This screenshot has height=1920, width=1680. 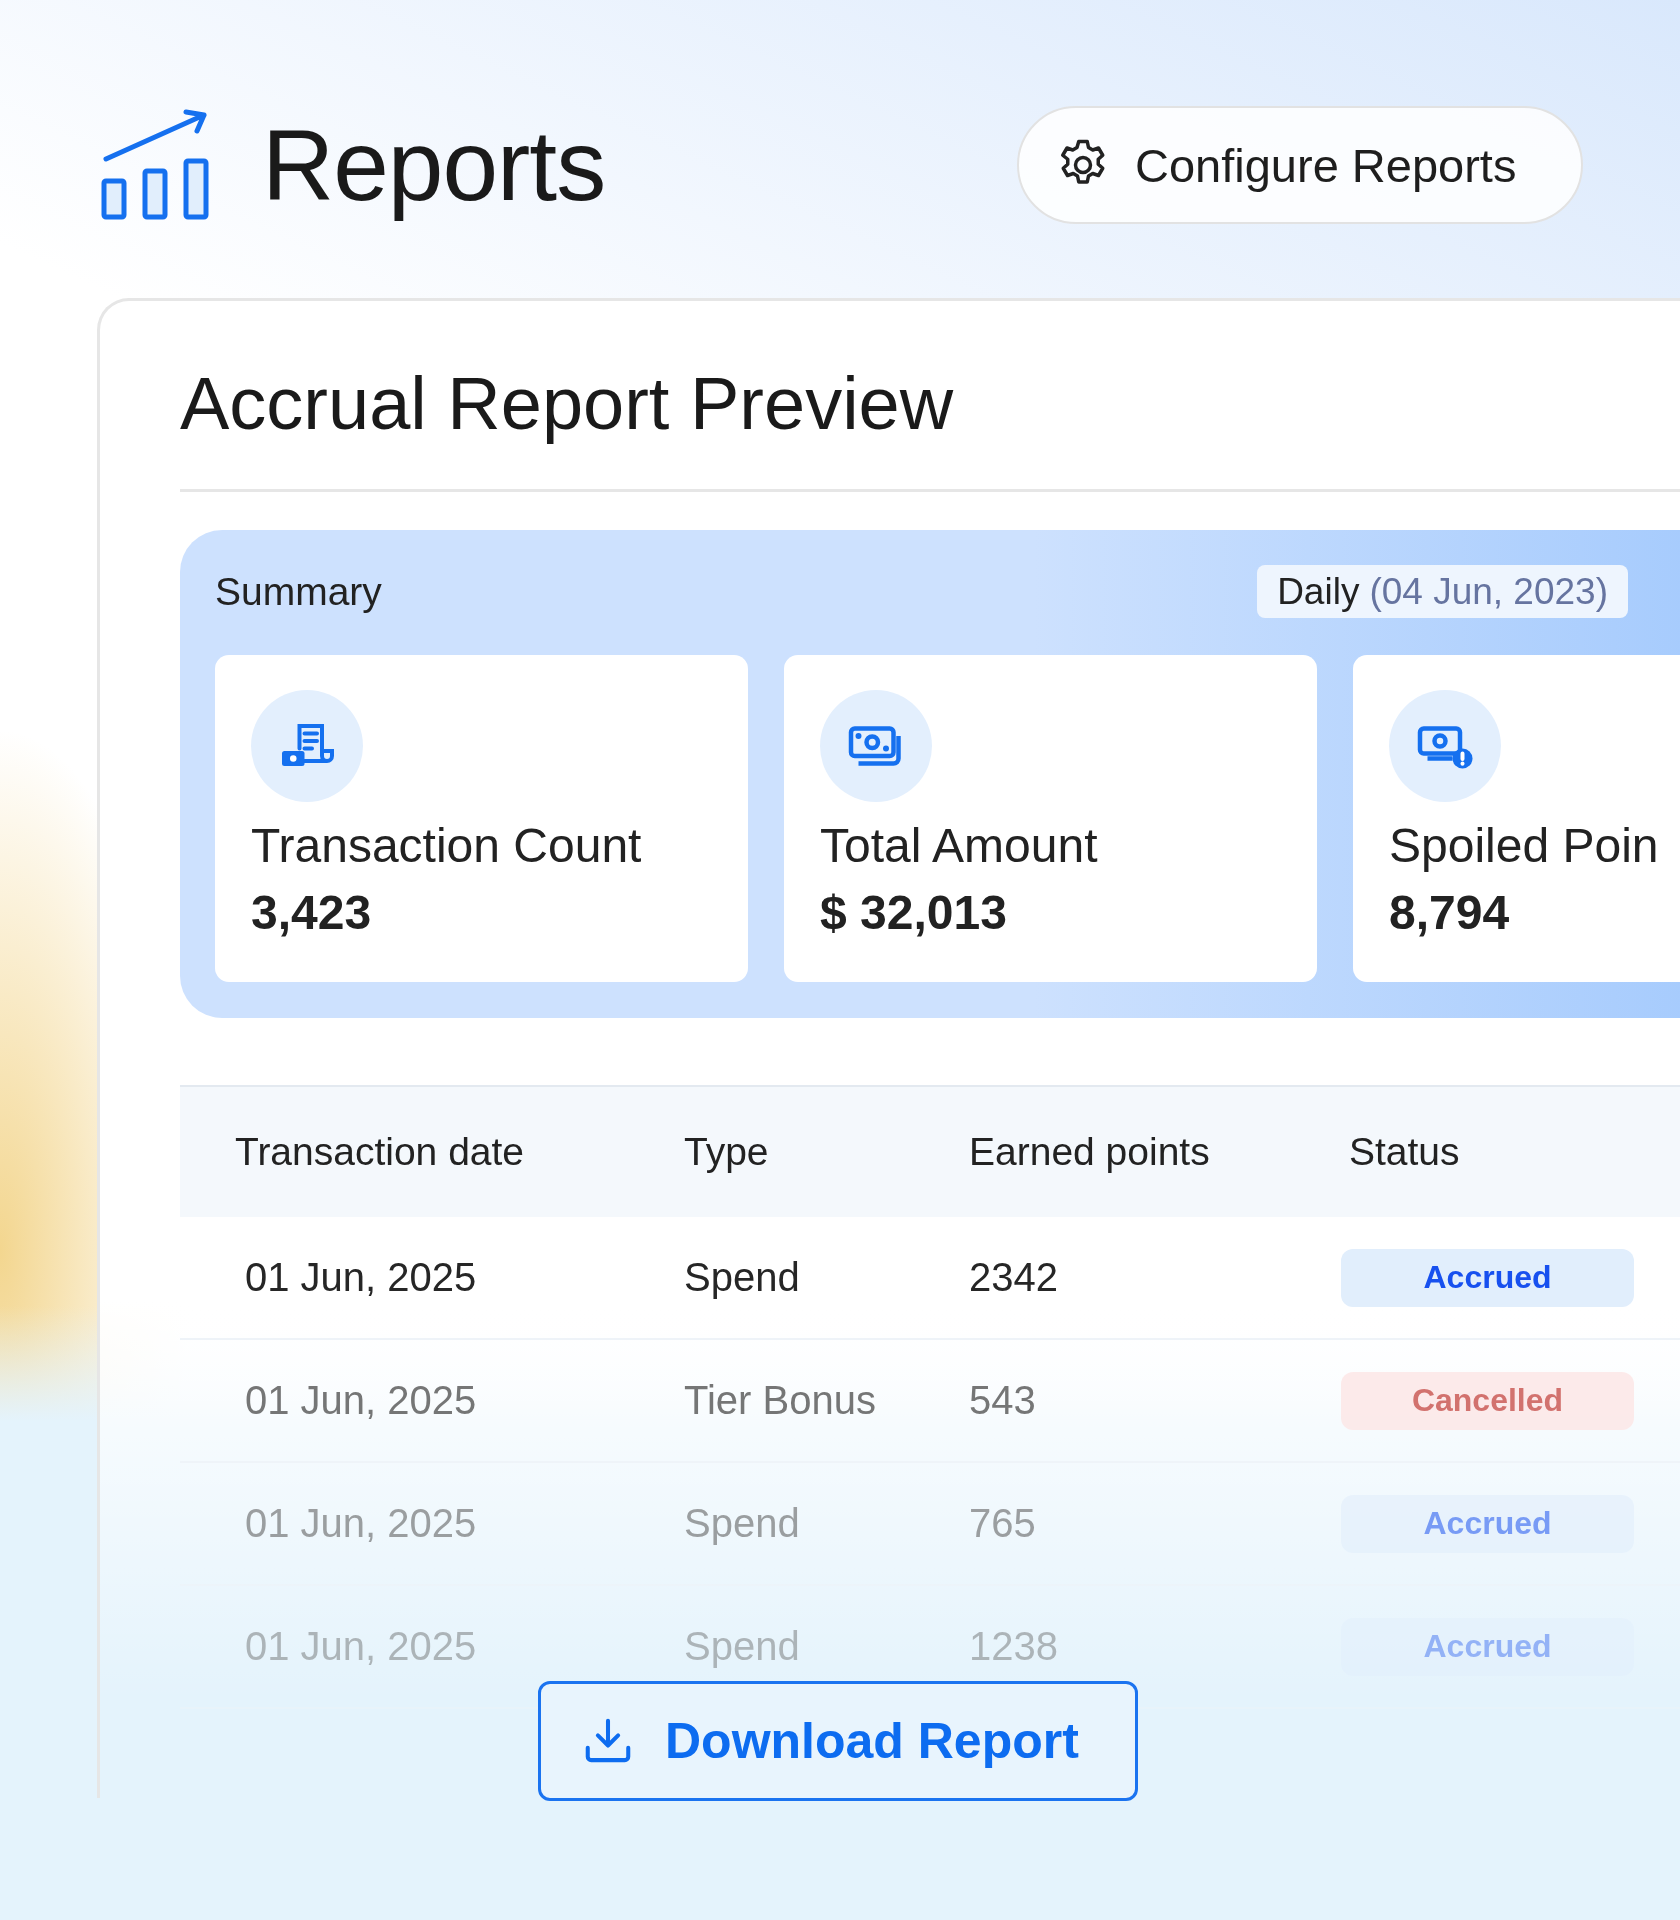 What do you see at coordinates (380, 1152) in the screenshot?
I see `column-header: Transaction date` at bounding box center [380, 1152].